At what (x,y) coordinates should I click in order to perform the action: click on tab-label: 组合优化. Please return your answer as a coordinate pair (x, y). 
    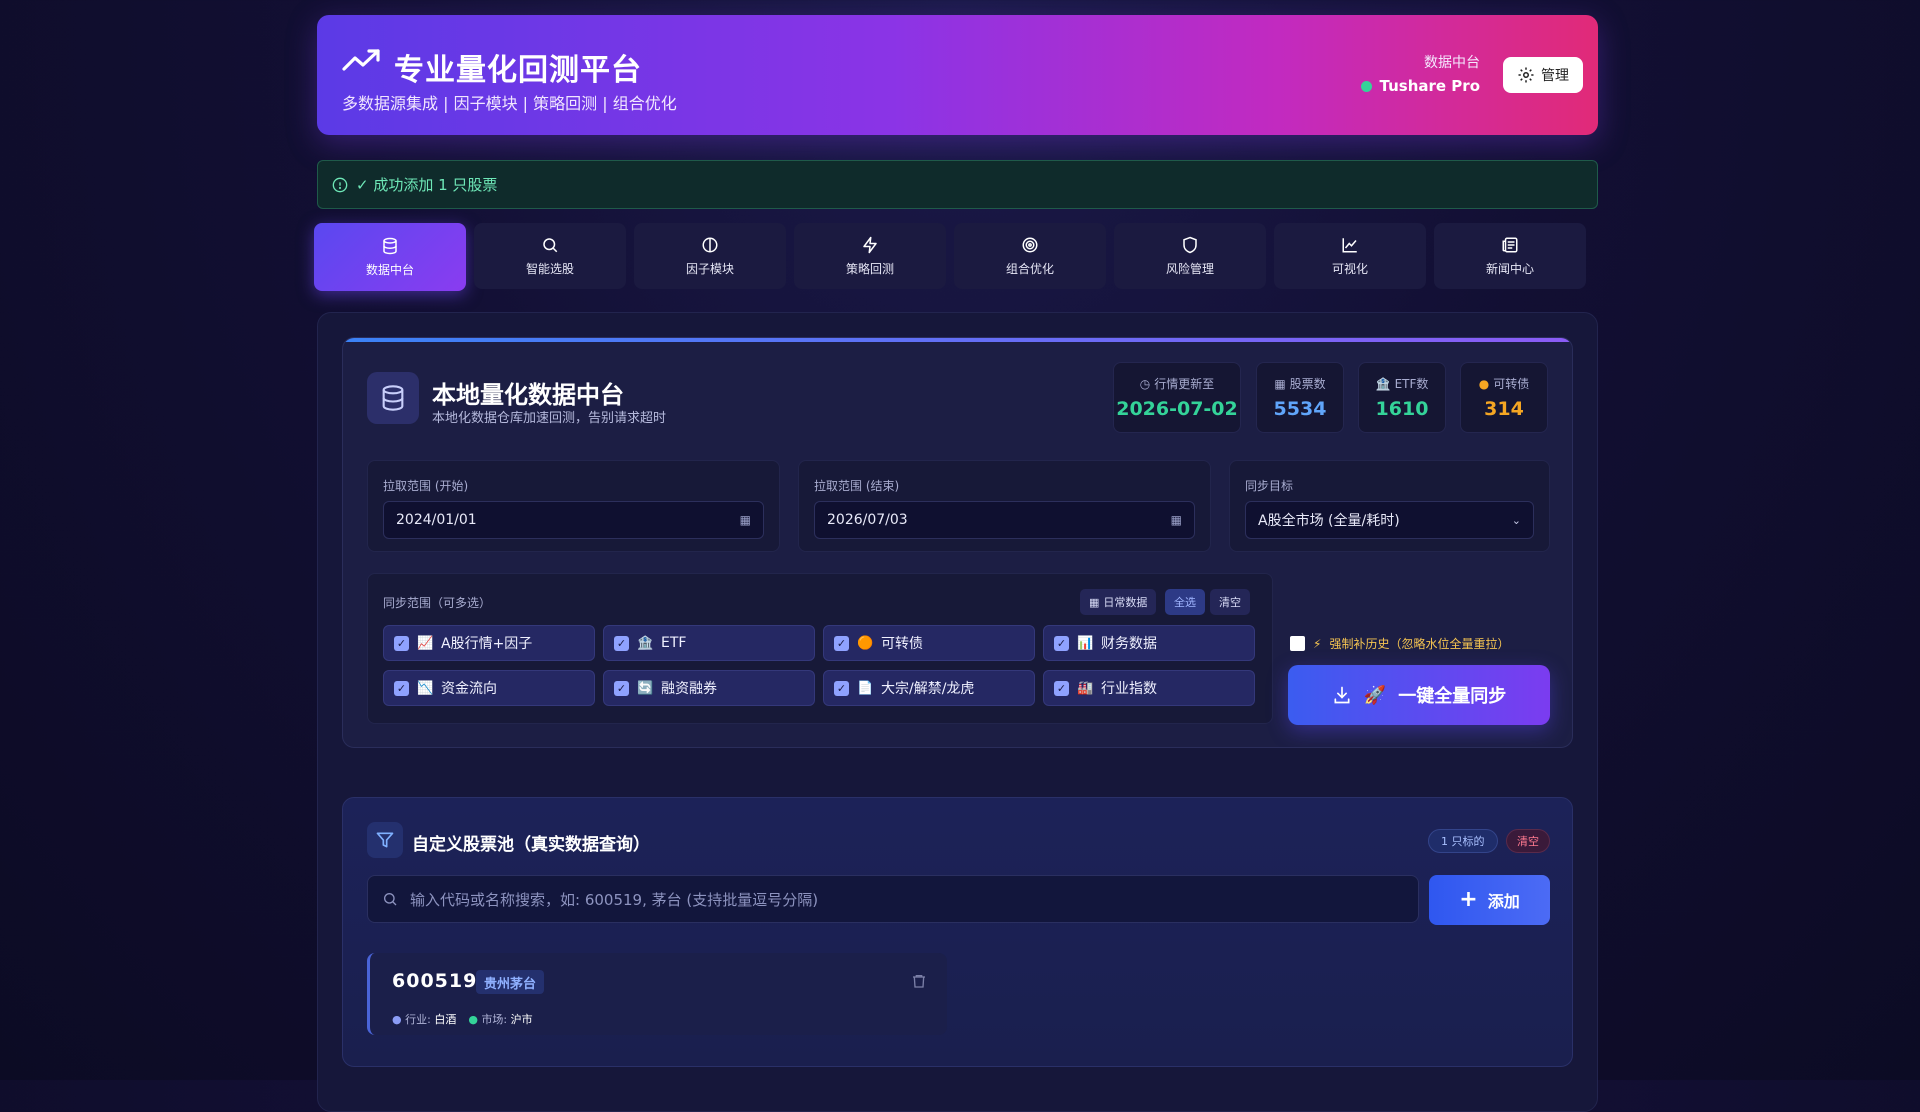
    Looking at the image, I should click on (1029, 268).